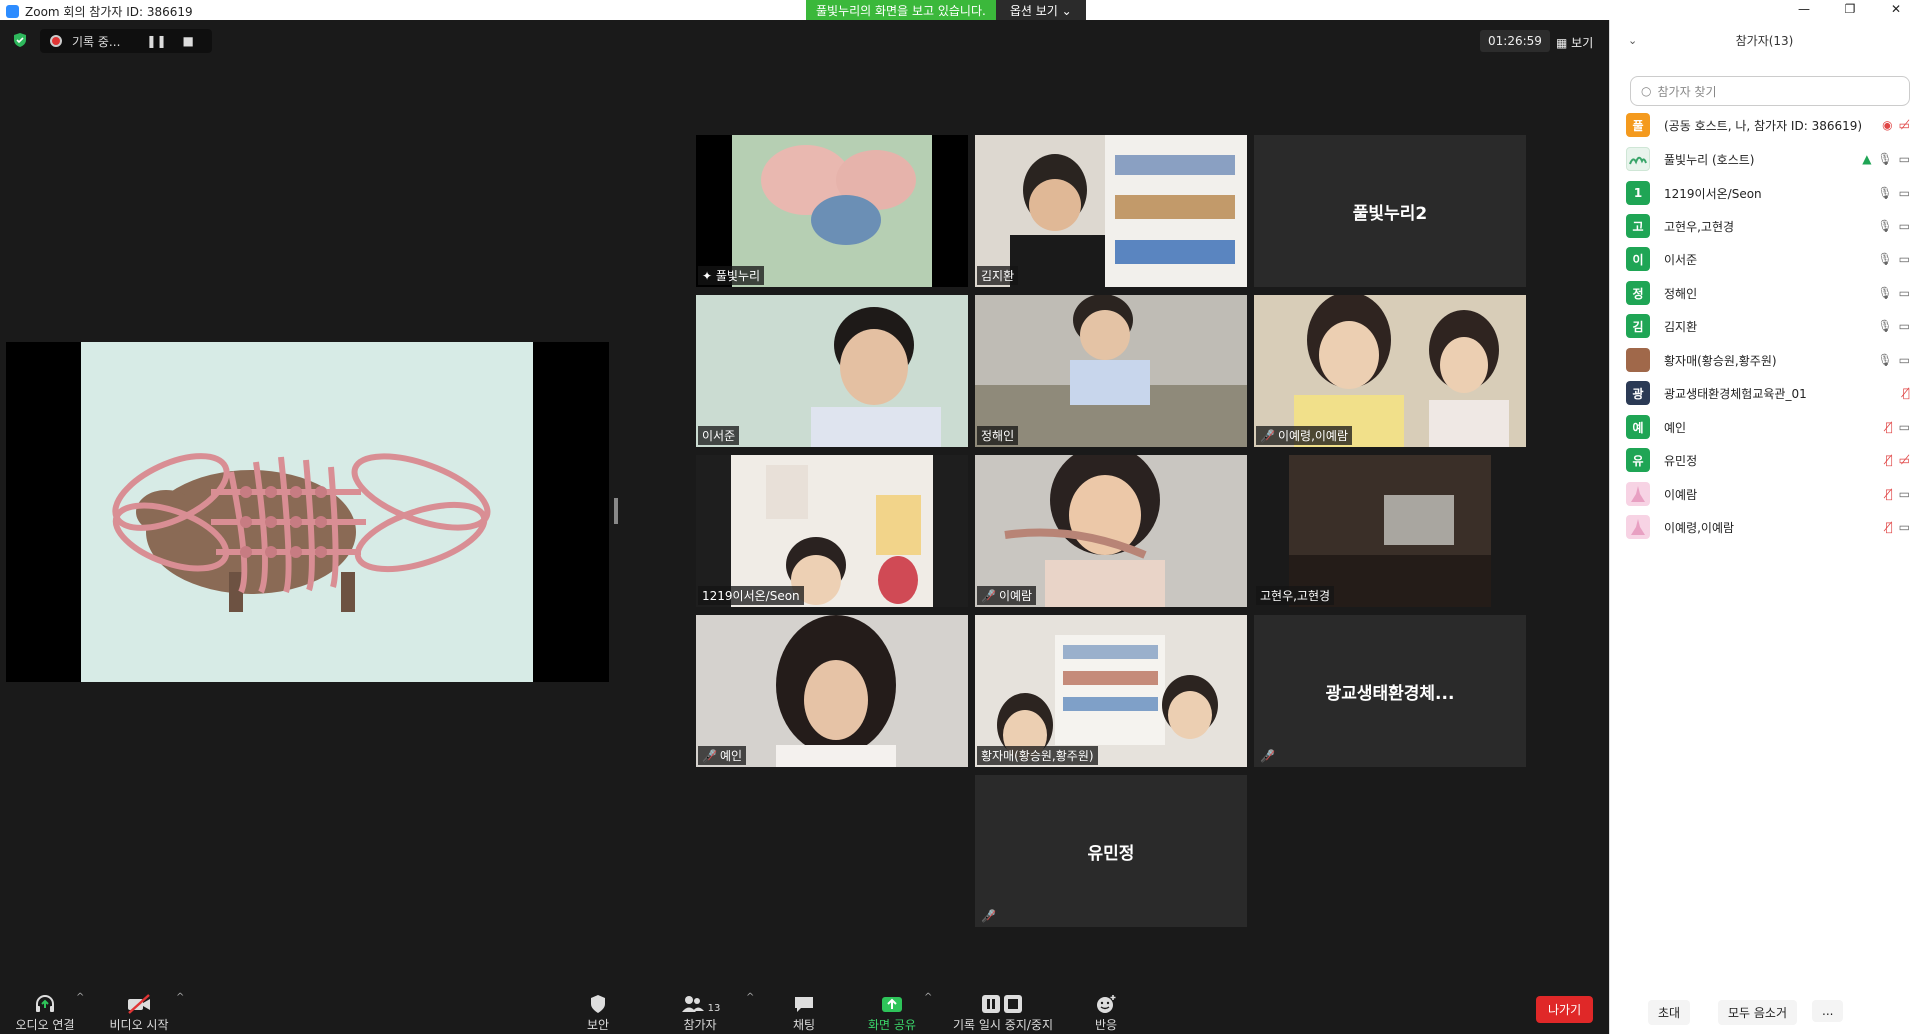 The height and width of the screenshot is (1034, 1919). Describe the element at coordinates (20, 40) in the screenshot. I see `encryption-shield-icon` at that location.